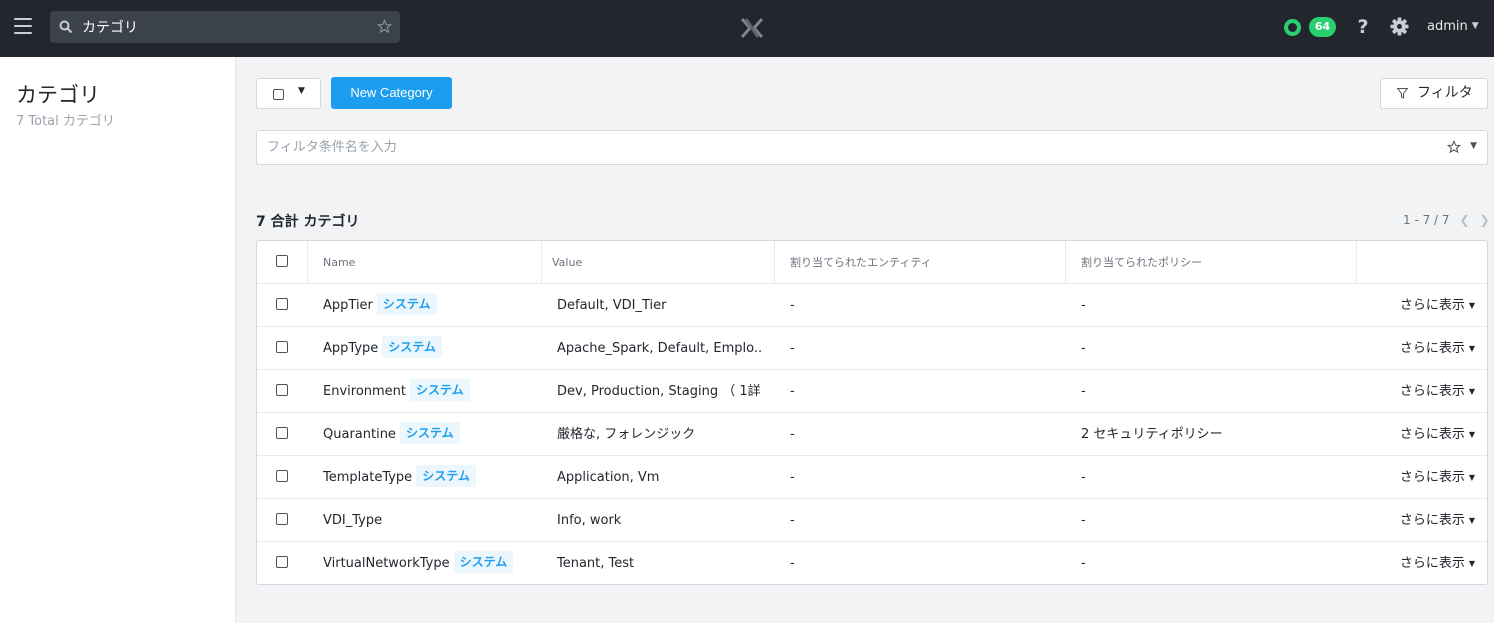 The height and width of the screenshot is (623, 1494). I want to click on header-select-cell, so click(282, 262).